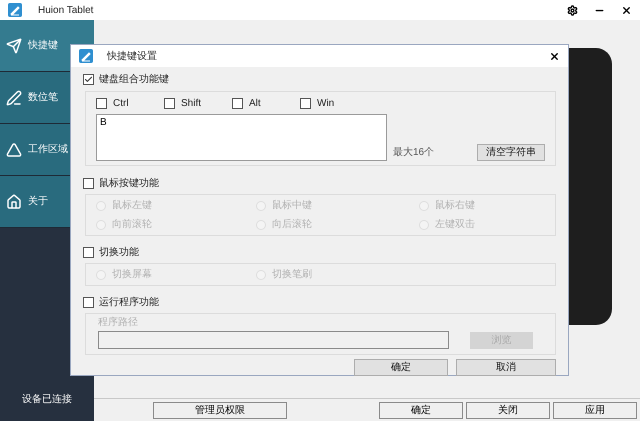  Describe the element at coordinates (421, 410) in the screenshot. I see `footer-button: 确定` at that location.